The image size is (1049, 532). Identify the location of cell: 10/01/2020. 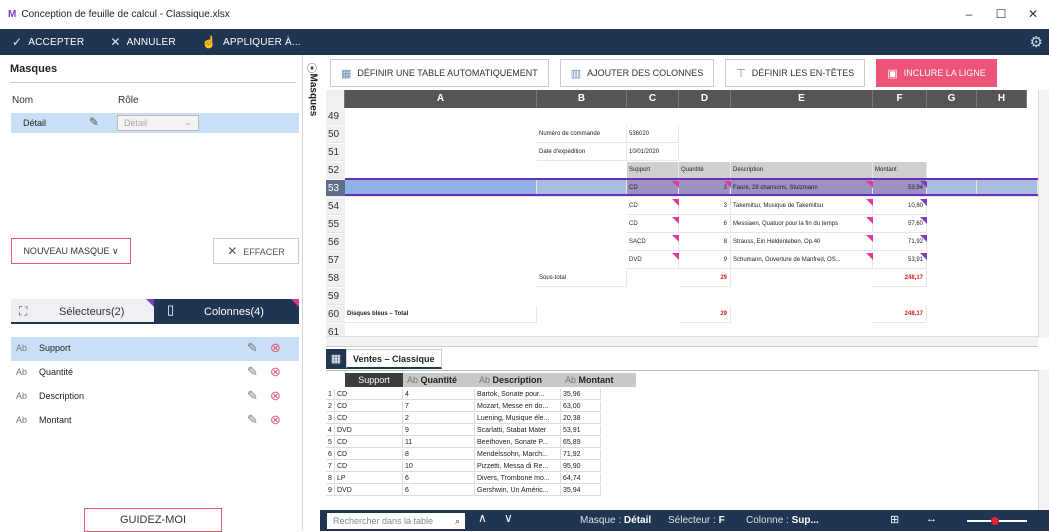
(653, 152).